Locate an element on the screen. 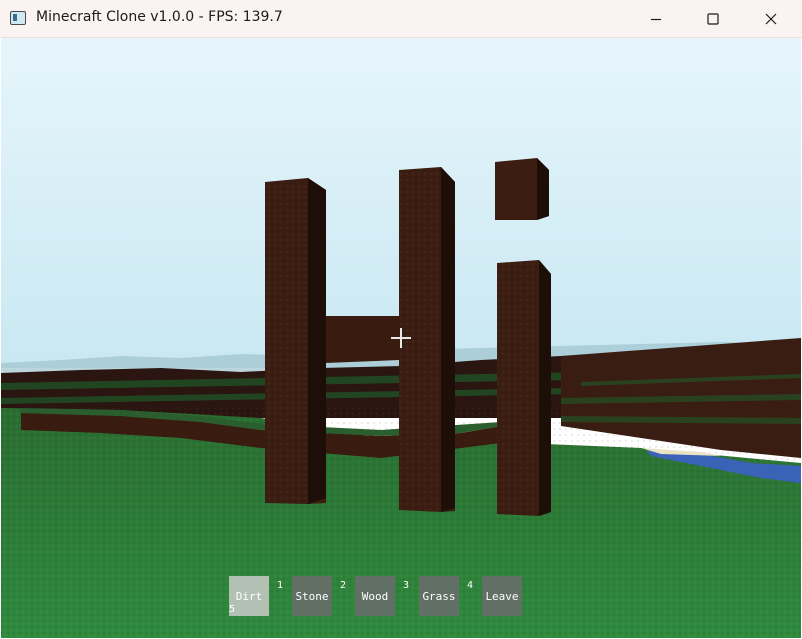 The height and width of the screenshot is (639, 802). title-bar: Minecraft Clone v1.0.0 - FPS: 139.7 is located at coordinates (401, 19).